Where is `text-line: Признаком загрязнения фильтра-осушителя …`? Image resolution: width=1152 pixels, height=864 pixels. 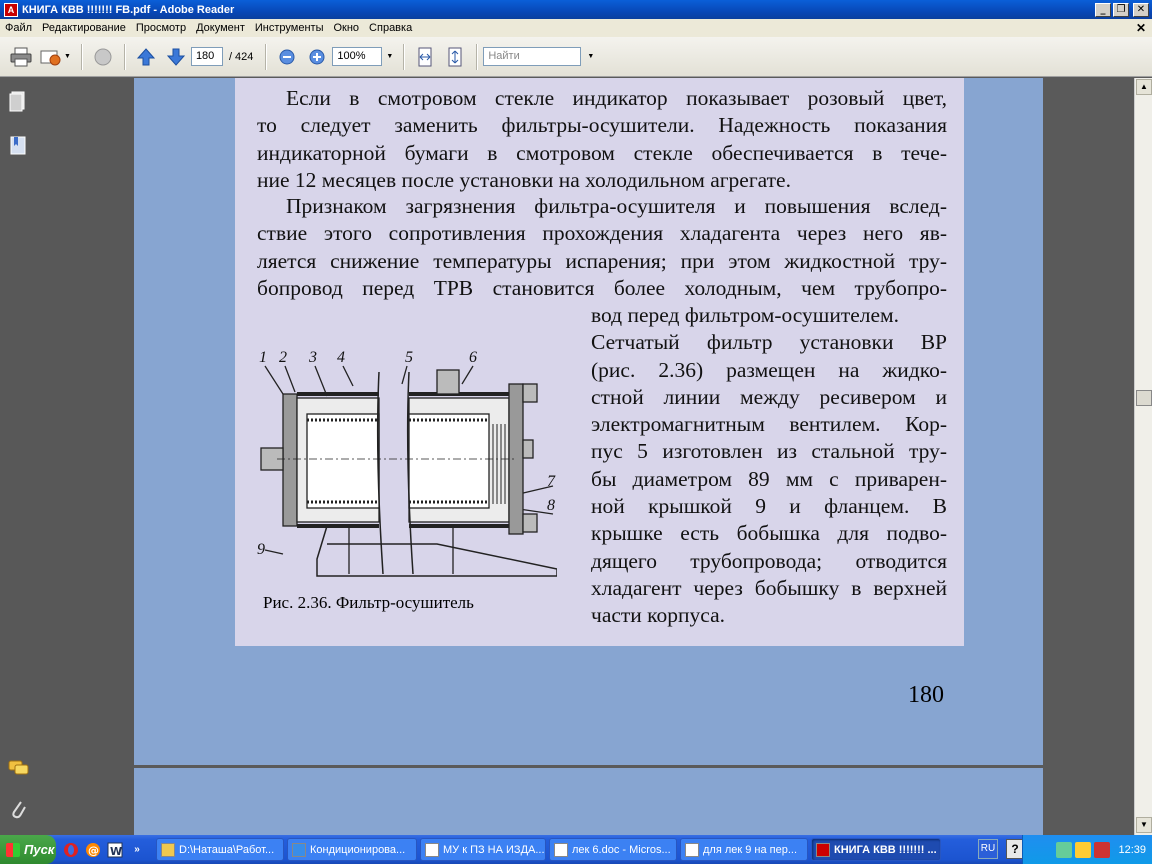 text-line: Признаком загрязнения фильтра-осушителя … is located at coordinates (616, 206).